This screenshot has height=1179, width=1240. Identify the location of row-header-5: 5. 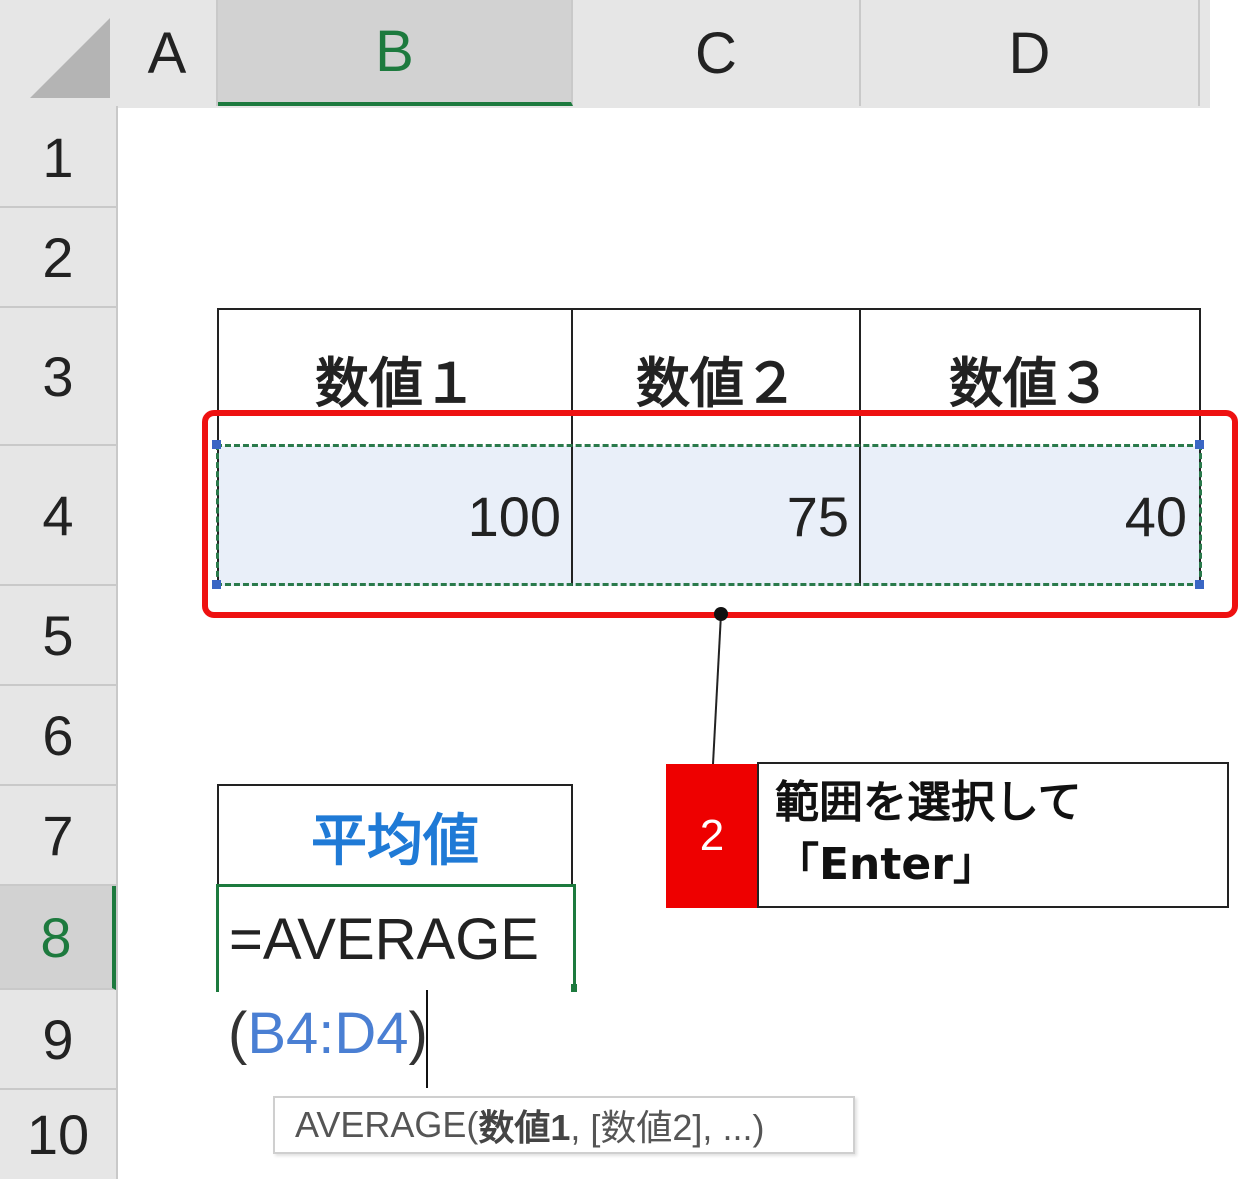
(58, 636).